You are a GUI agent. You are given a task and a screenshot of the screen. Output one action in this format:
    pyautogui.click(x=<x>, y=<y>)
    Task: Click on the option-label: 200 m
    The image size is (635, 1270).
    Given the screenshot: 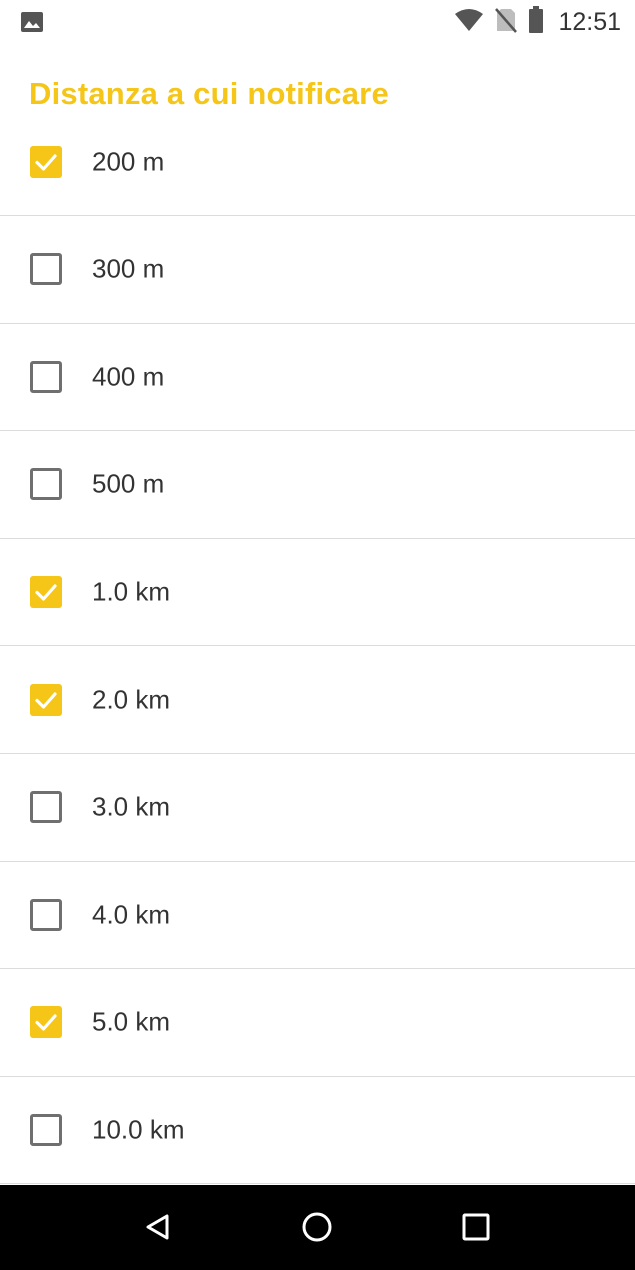 What is the action you would take?
    pyautogui.click(x=128, y=161)
    